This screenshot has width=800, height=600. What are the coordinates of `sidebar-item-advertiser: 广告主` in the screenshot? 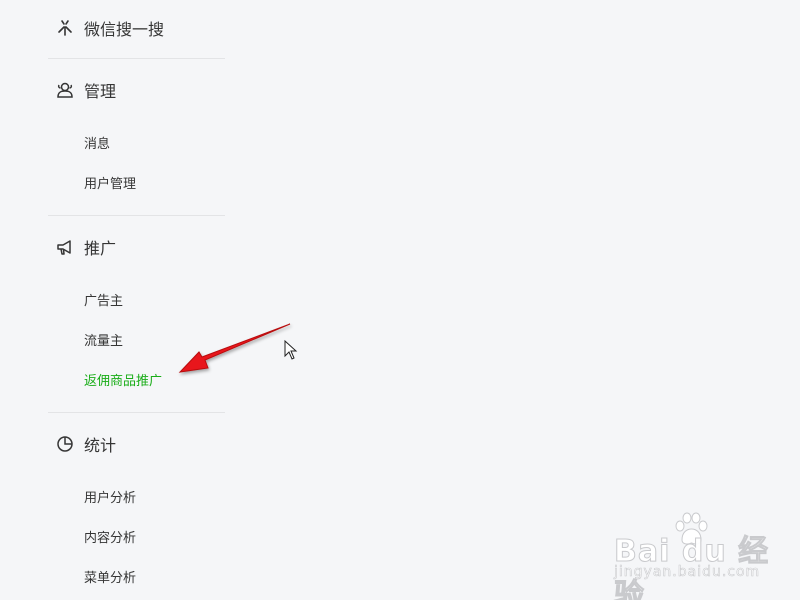 It's located at (103, 299).